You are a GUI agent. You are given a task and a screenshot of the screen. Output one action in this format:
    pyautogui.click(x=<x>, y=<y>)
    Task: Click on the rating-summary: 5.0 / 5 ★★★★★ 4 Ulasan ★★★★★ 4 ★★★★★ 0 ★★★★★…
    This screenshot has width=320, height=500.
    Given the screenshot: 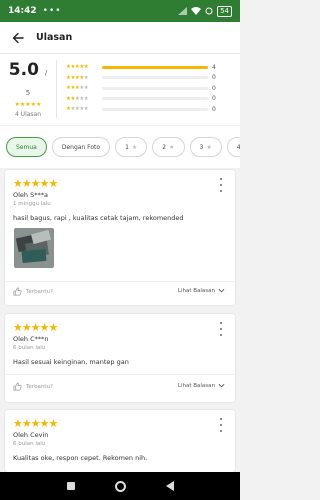 What is the action you would take?
    pyautogui.click(x=120, y=89)
    